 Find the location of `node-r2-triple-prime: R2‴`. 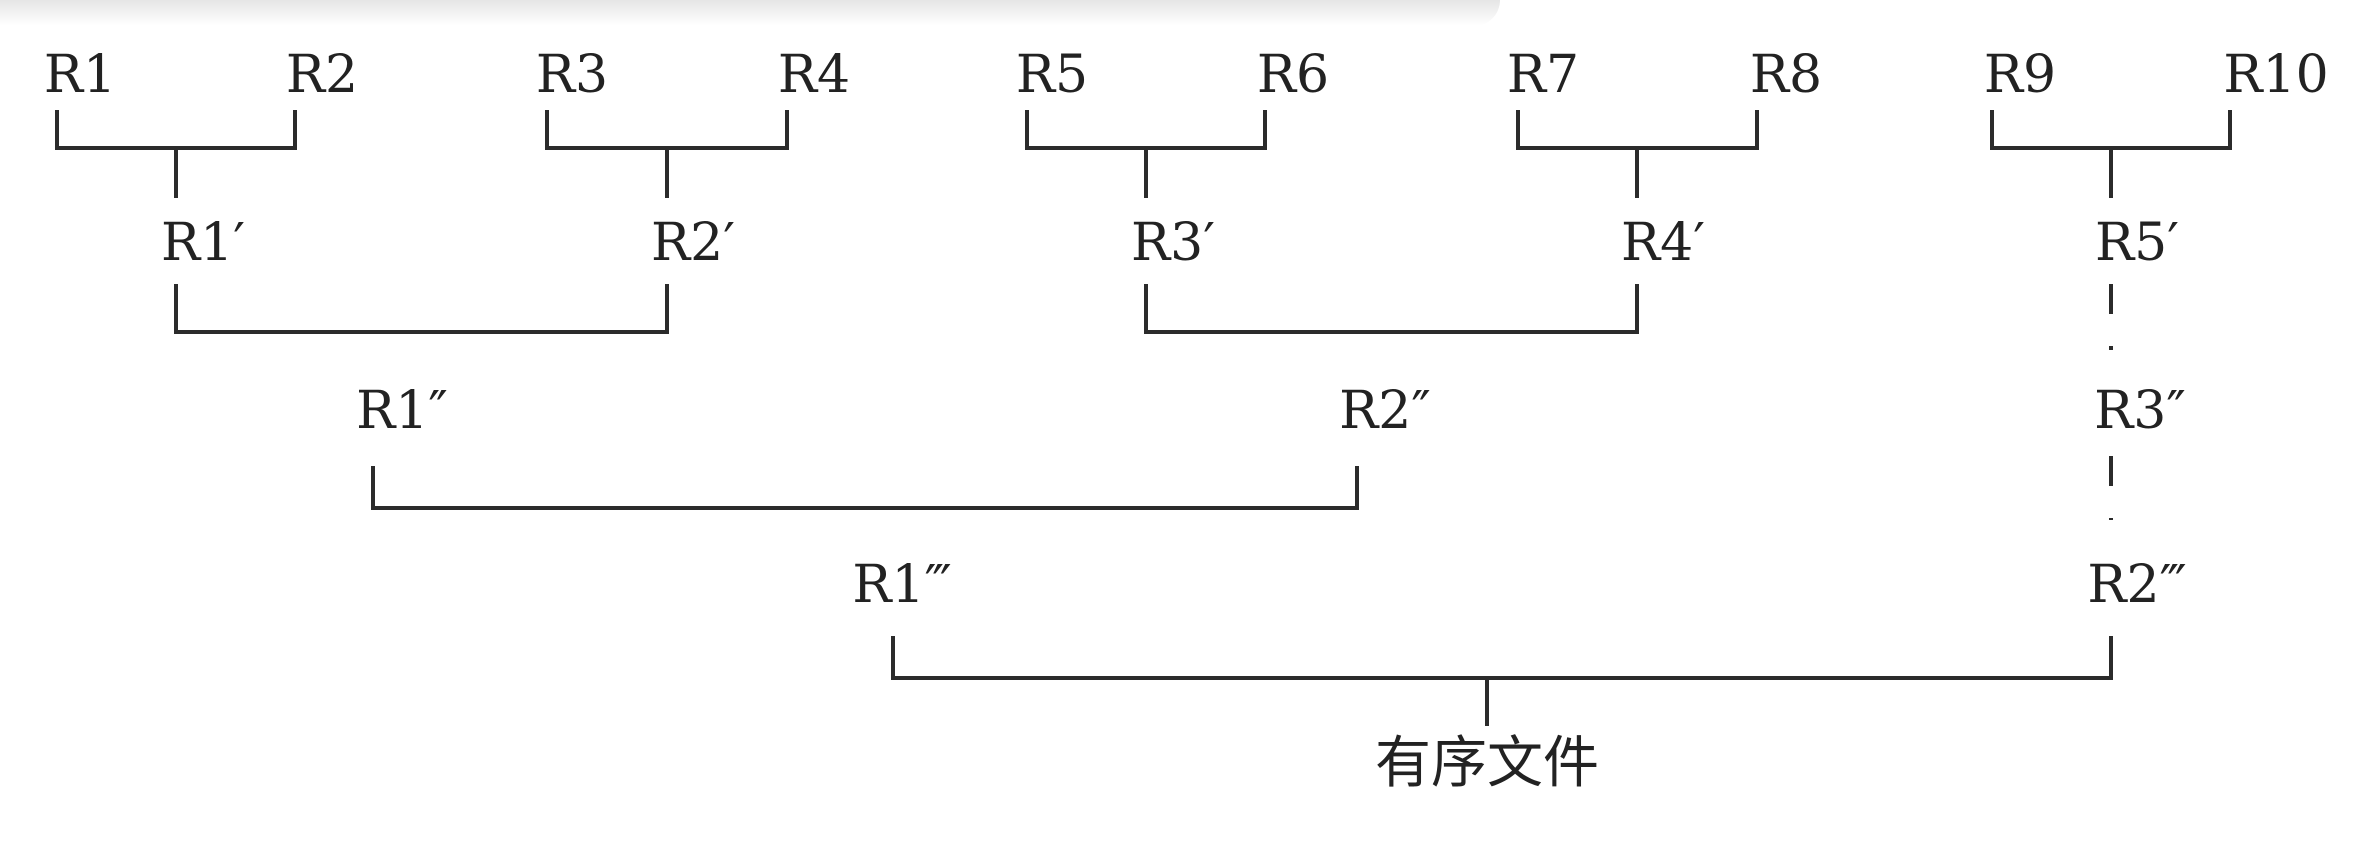

node-r2-triple-prime: R2‴ is located at coordinates (2136, 585).